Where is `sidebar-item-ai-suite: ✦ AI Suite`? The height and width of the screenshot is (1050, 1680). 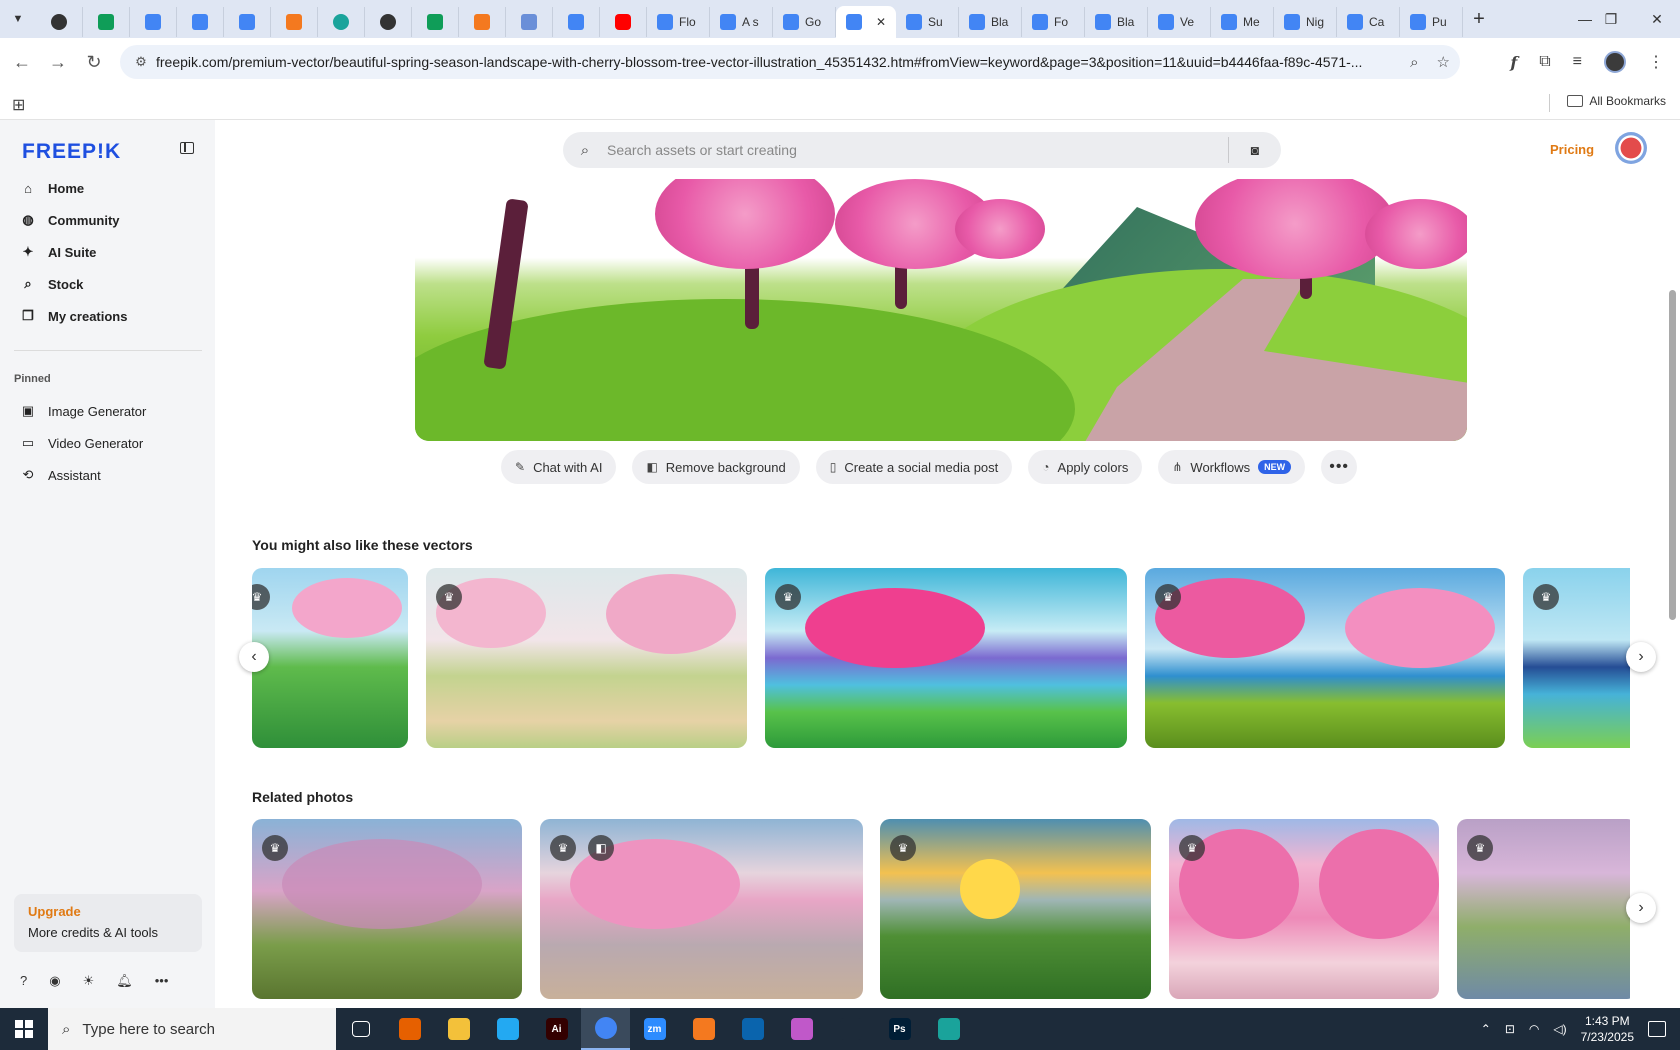 sidebar-item-ai-suite: ✦ AI Suite is located at coordinates (109, 252).